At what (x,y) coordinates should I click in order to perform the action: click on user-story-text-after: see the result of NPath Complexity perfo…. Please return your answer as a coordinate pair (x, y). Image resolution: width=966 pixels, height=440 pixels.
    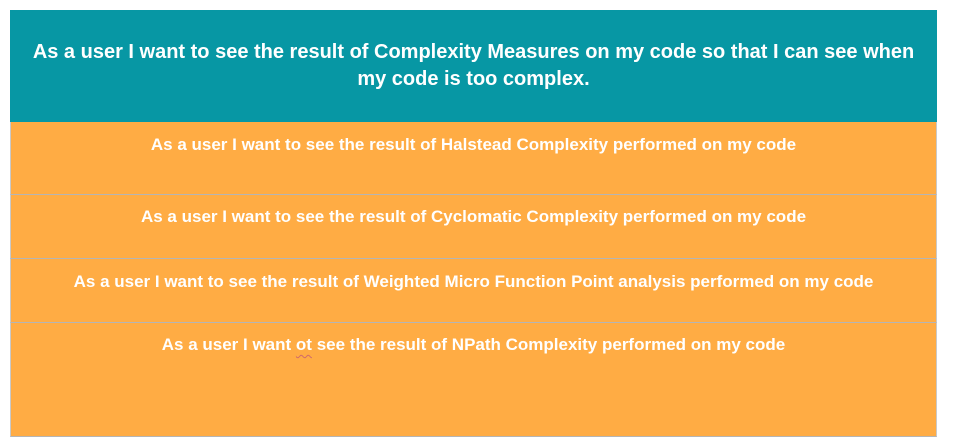
    Looking at the image, I should click on (548, 344).